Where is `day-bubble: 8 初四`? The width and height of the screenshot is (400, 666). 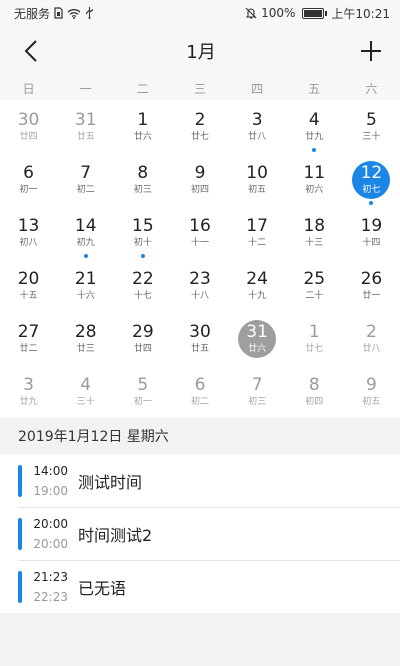 day-bubble: 8 初四 is located at coordinates (314, 392).